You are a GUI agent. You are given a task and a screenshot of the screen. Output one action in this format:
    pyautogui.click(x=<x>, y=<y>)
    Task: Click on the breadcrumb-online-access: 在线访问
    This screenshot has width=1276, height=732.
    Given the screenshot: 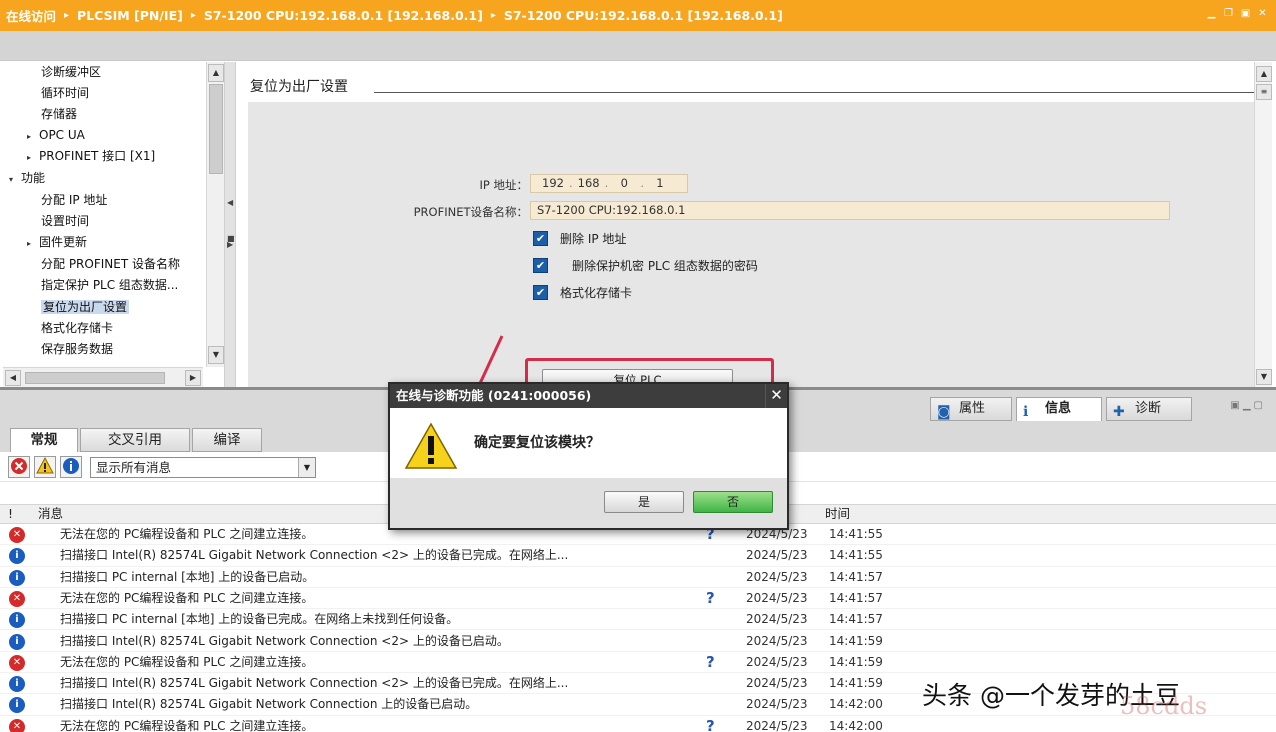 What is the action you would take?
    pyautogui.click(x=31, y=15)
    